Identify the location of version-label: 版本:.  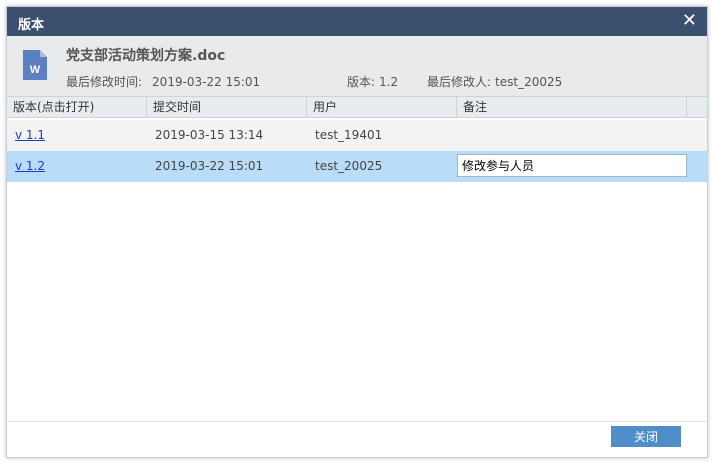
(361, 82).